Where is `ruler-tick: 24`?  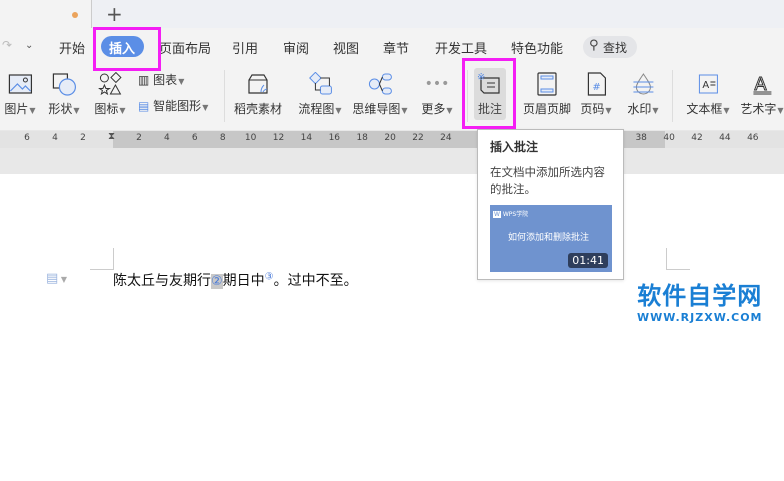 ruler-tick: 24 is located at coordinates (446, 138).